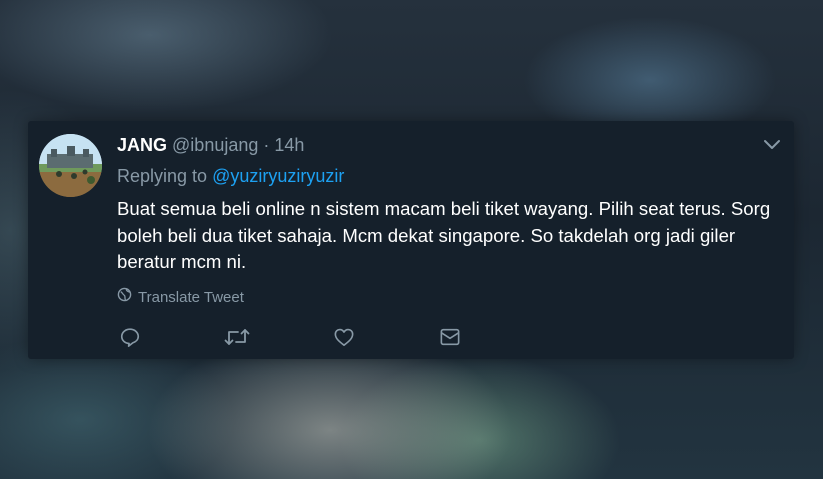 This screenshot has width=823, height=479. I want to click on like-button, so click(344, 337).